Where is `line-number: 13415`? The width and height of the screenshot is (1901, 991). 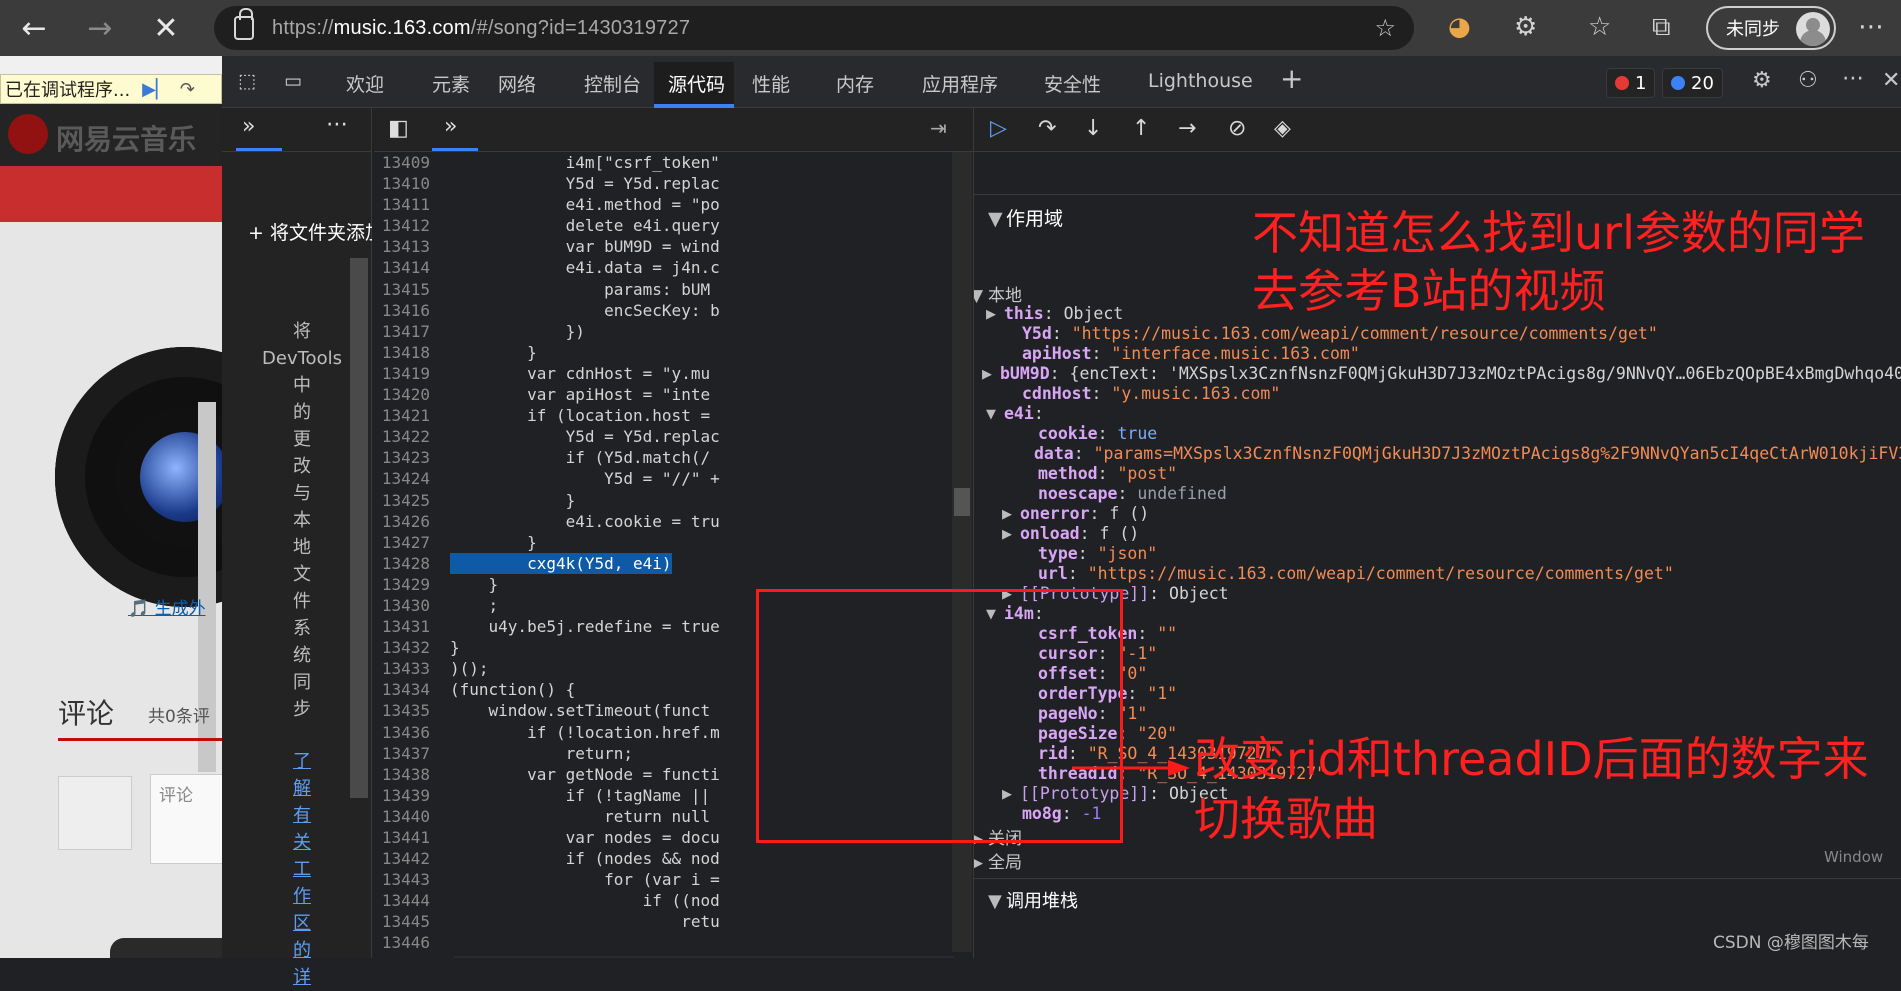
line-number: 13415 is located at coordinates (408, 289).